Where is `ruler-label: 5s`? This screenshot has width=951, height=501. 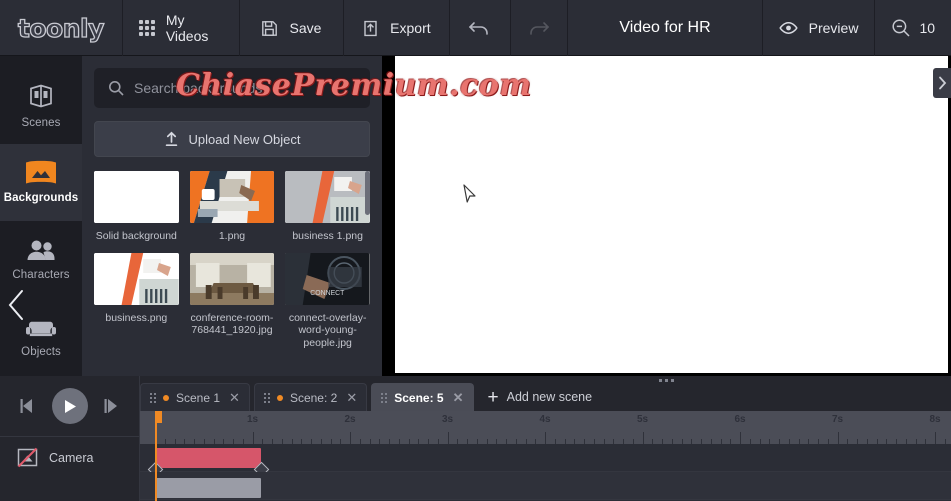 ruler-label: 5s is located at coordinates (642, 419).